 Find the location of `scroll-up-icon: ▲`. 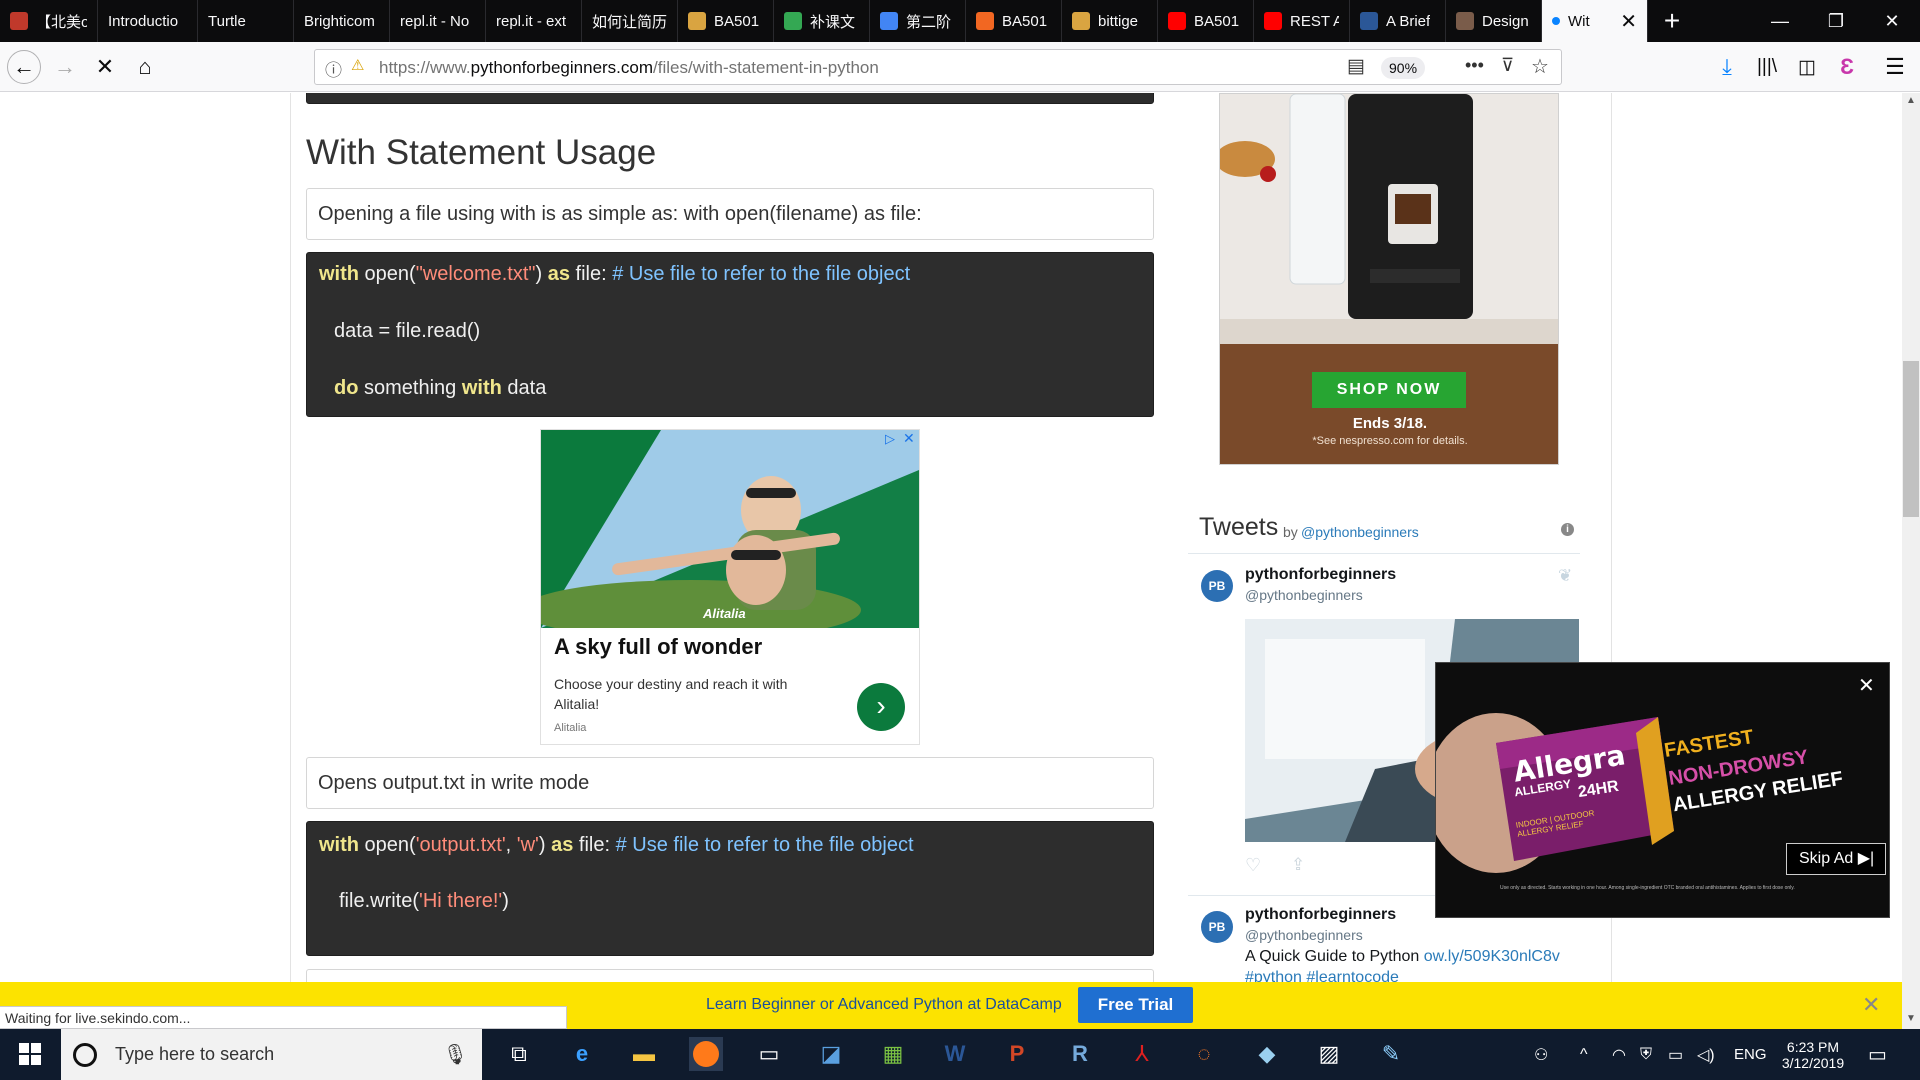

scroll-up-icon: ▲ is located at coordinates (1911, 100).